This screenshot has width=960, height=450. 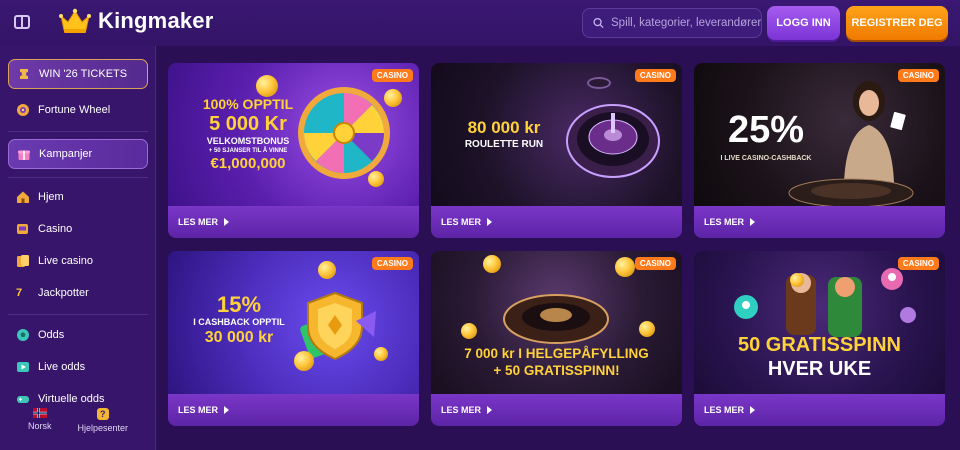 I want to click on promo-line-2: ROULETTE RUN, so click(x=504, y=144).